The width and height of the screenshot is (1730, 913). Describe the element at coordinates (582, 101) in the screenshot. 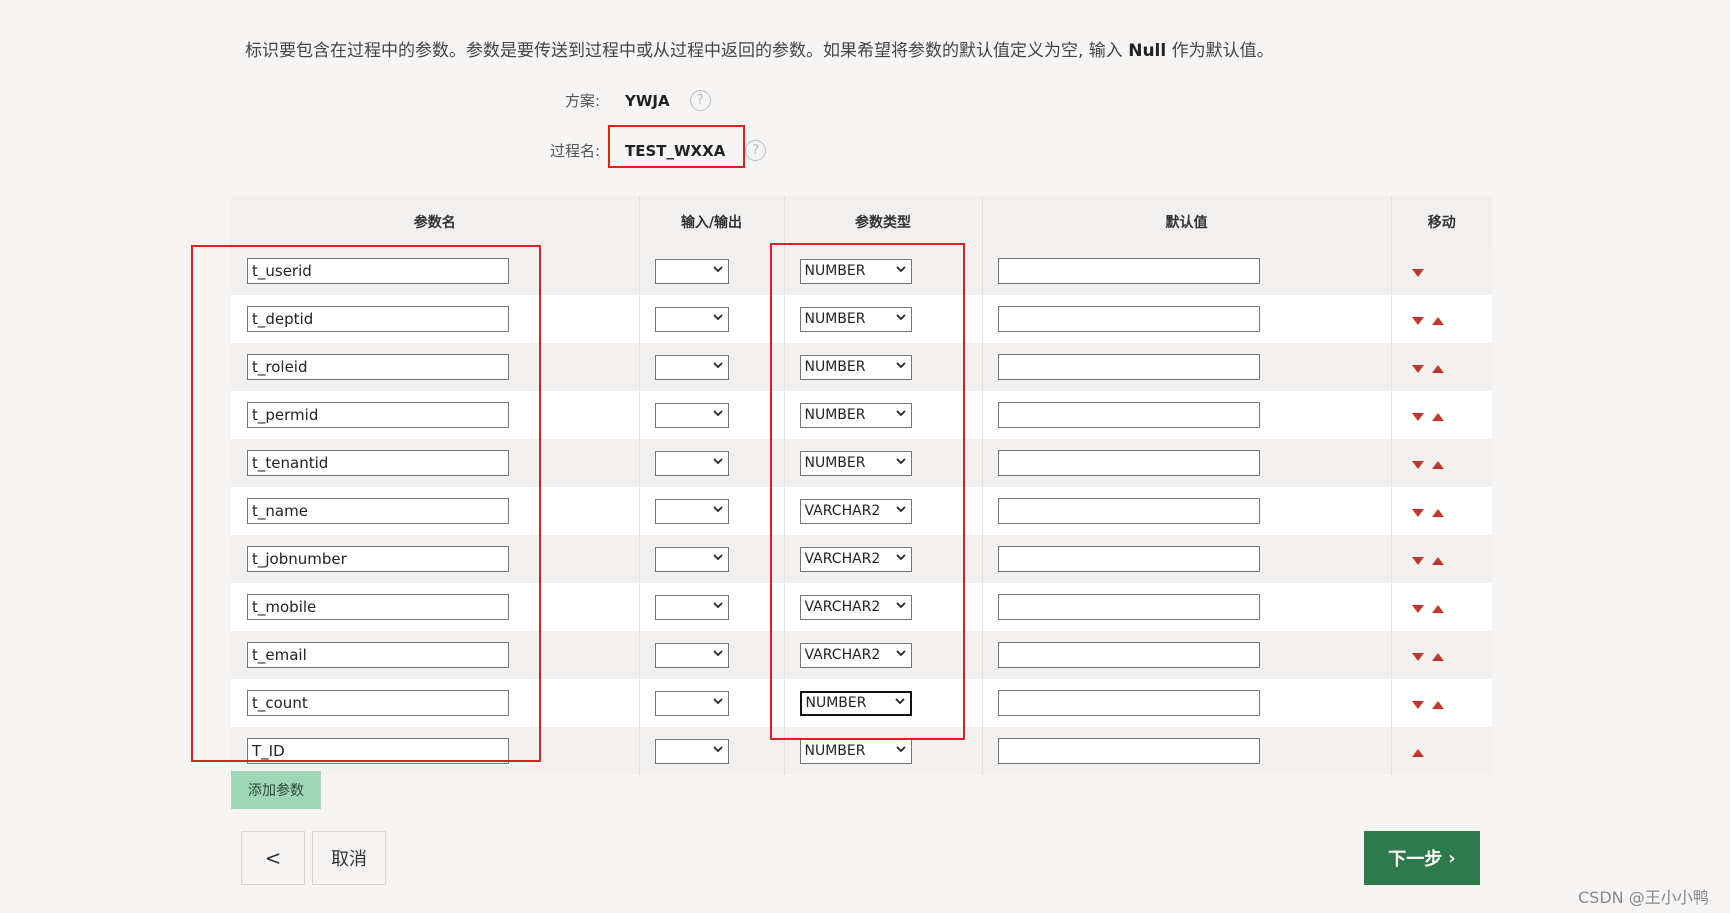

I see `scheme-label: 方案:` at that location.